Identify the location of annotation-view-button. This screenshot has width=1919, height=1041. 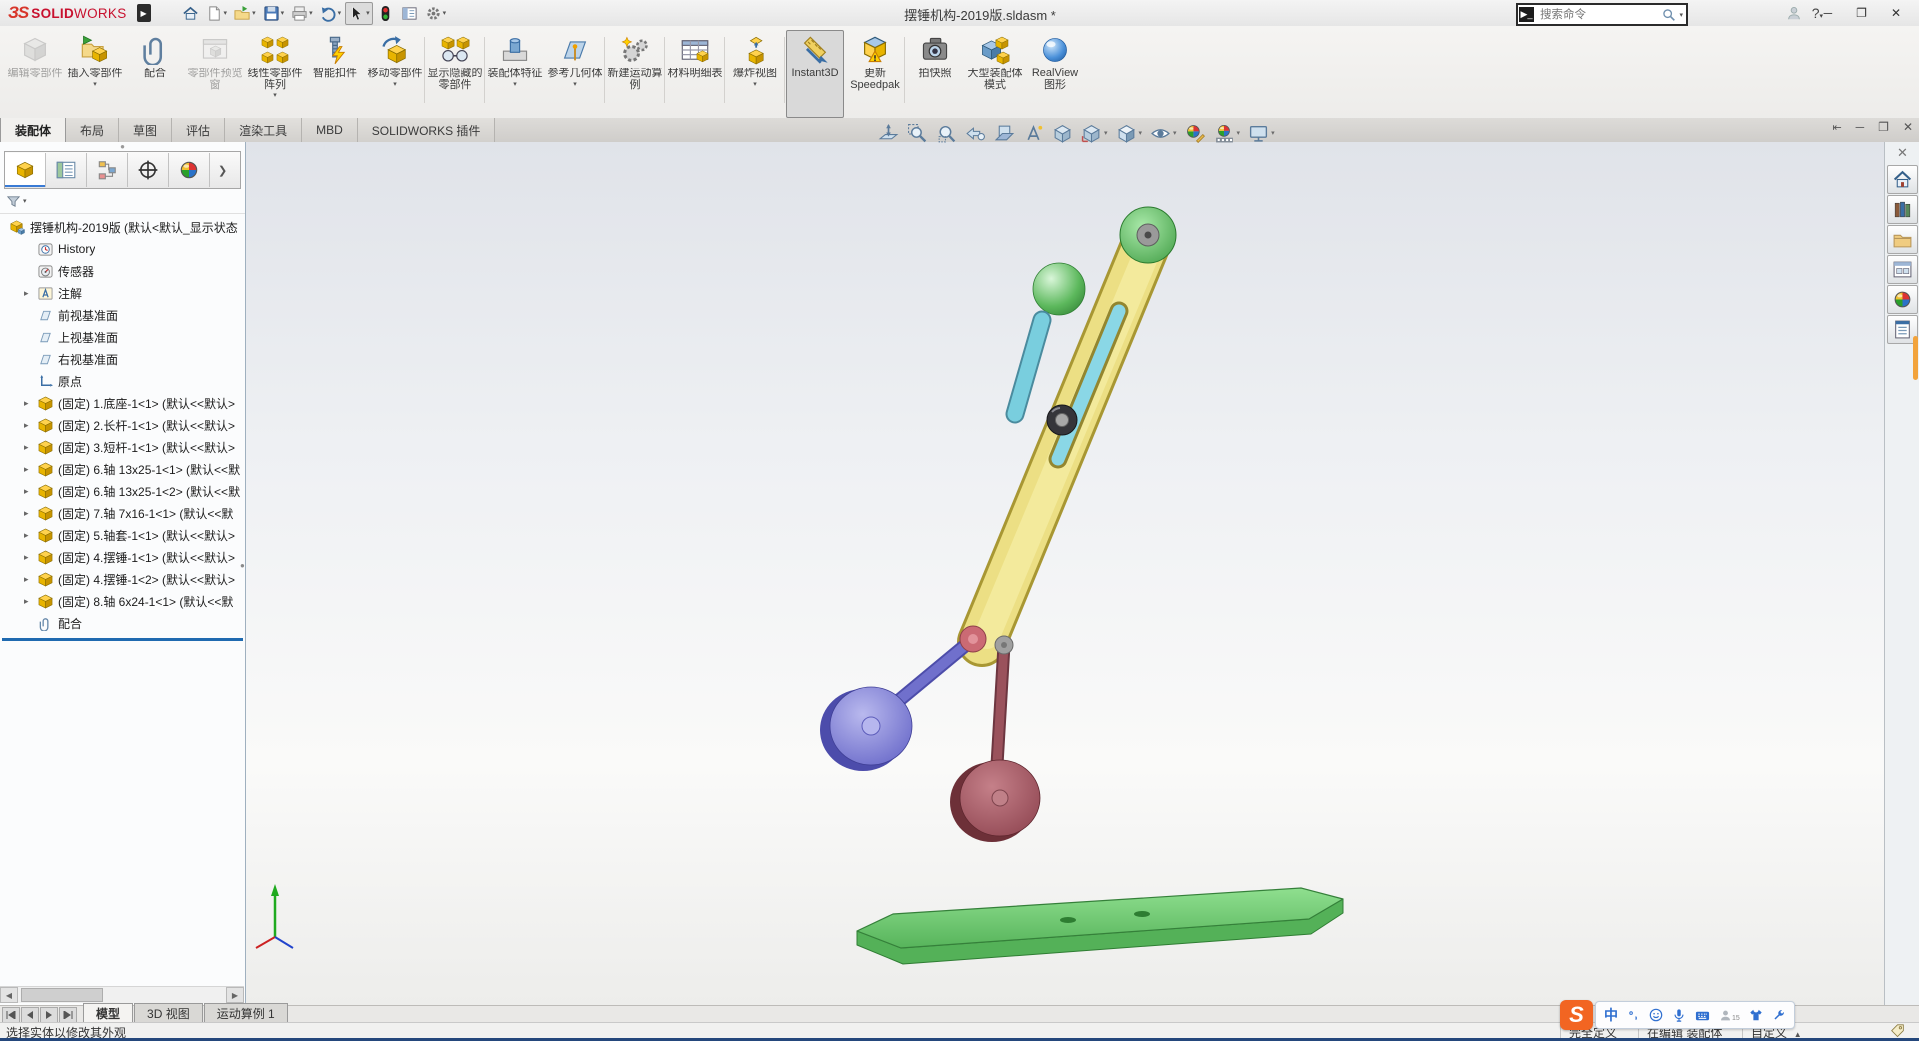
(1033, 133).